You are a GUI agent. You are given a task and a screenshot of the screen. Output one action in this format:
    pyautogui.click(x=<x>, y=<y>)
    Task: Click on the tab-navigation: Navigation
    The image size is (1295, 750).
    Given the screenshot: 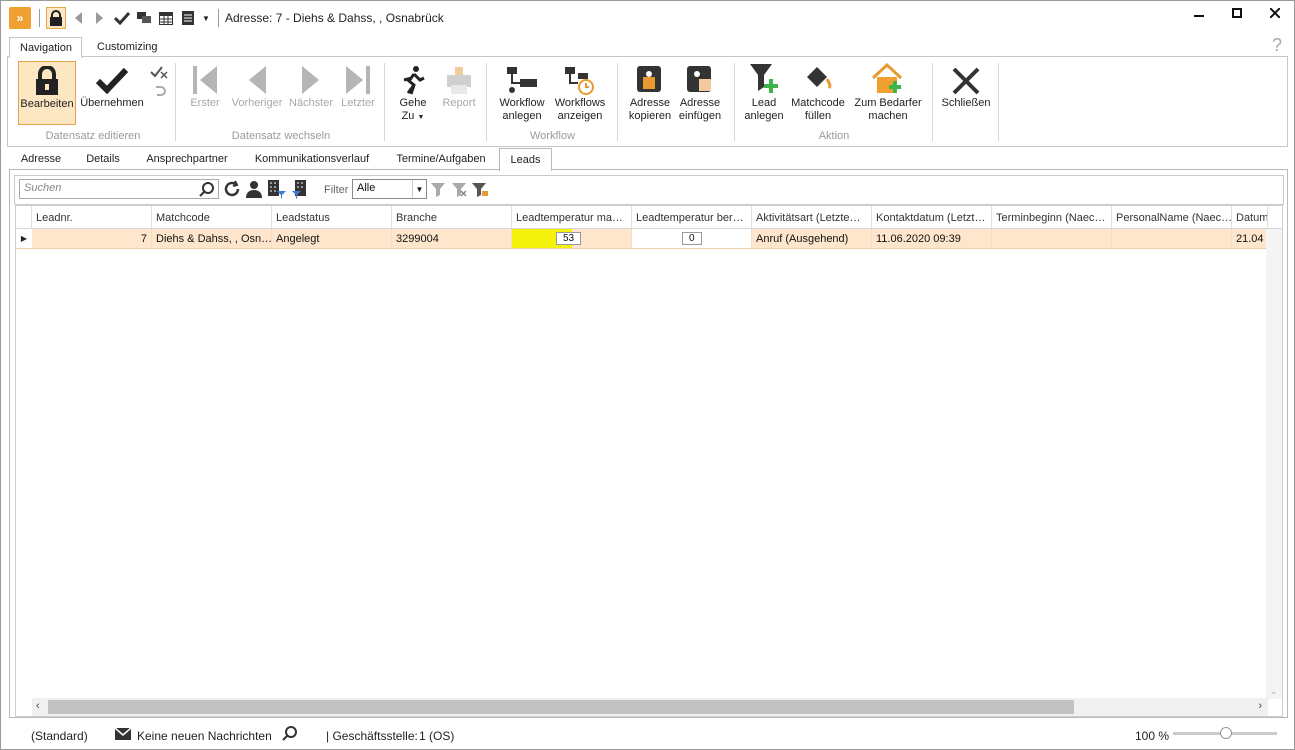 What is the action you would take?
    pyautogui.click(x=45, y=47)
    